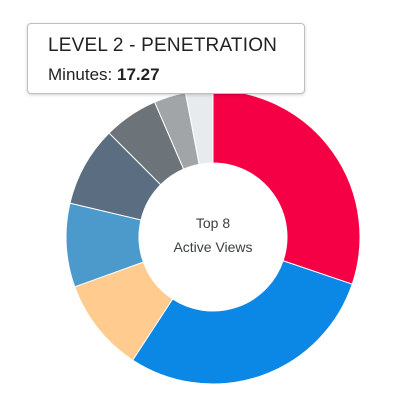 This screenshot has width=412, height=412. Describe the element at coordinates (163, 45) in the screenshot. I see `tooltip-title: LEVEL 2 - PENETRATION` at that location.